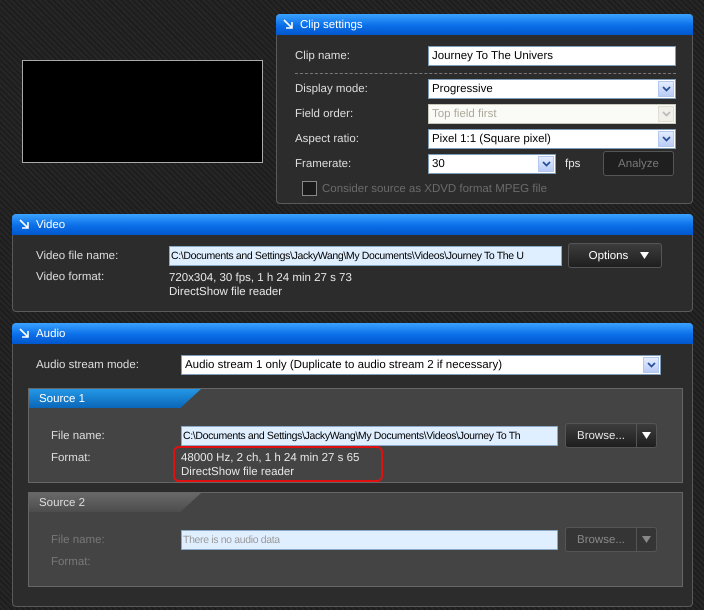  What do you see at coordinates (78, 436) in the screenshot?
I see `field-label: File name:` at bounding box center [78, 436].